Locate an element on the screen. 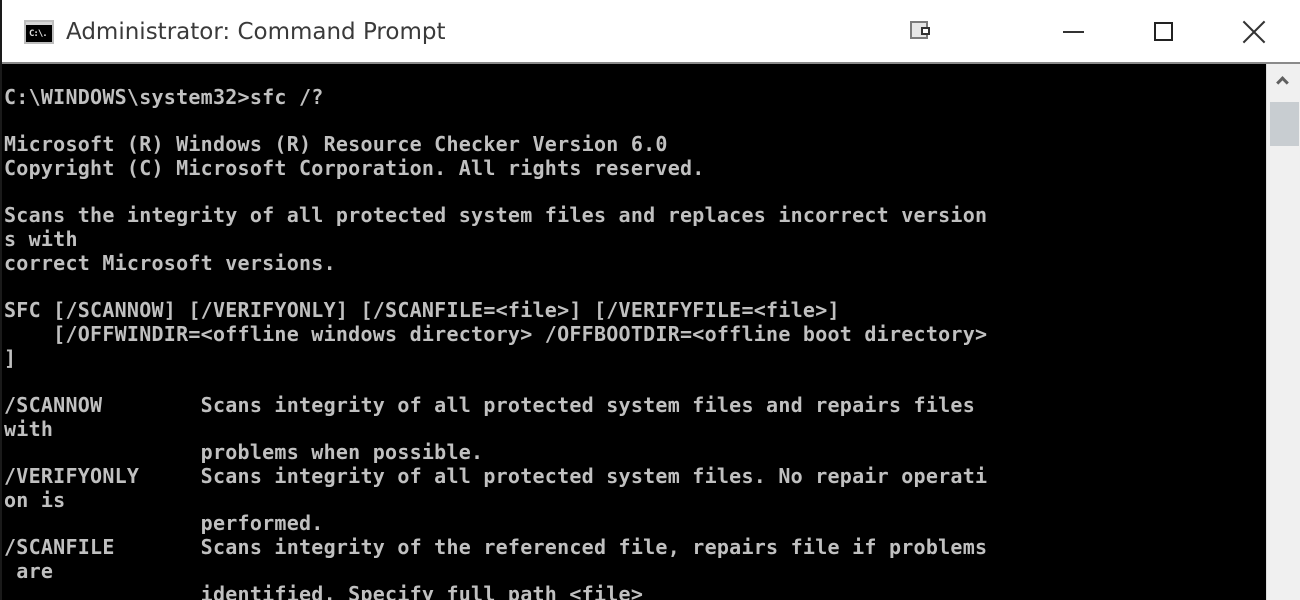 The width and height of the screenshot is (1300, 600). vertical-scrollbar is located at coordinates (1283, 332).